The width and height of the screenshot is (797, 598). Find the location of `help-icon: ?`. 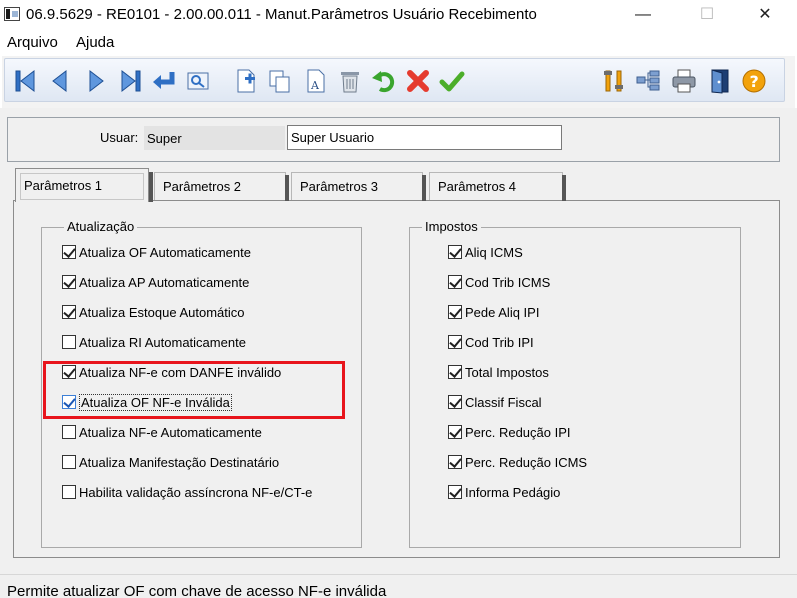

help-icon: ? is located at coordinates (754, 81).